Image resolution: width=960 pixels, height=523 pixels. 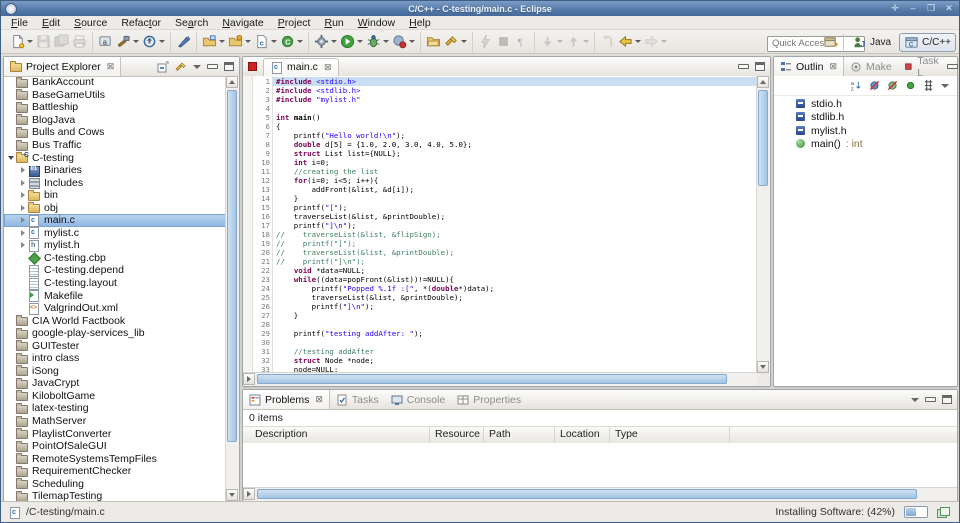 What do you see at coordinates (865, 241) in the screenshot?
I see `outline-list: stdio.h stdlib.h mylist.h main() : int` at bounding box center [865, 241].